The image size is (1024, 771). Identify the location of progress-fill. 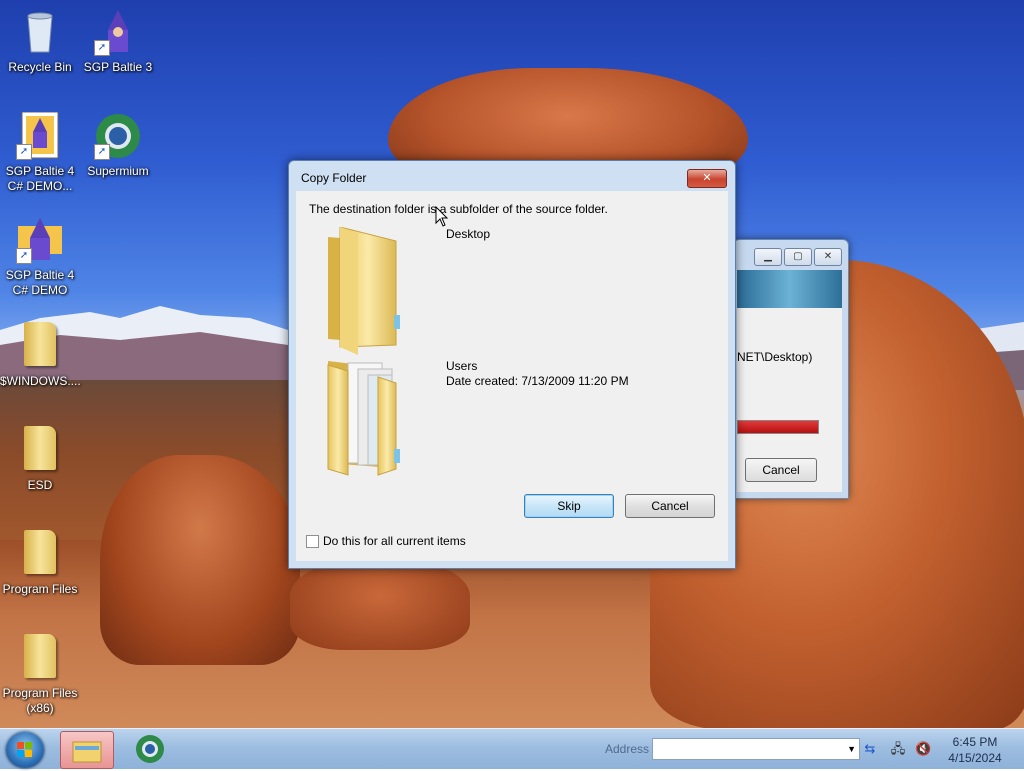
(778, 427).